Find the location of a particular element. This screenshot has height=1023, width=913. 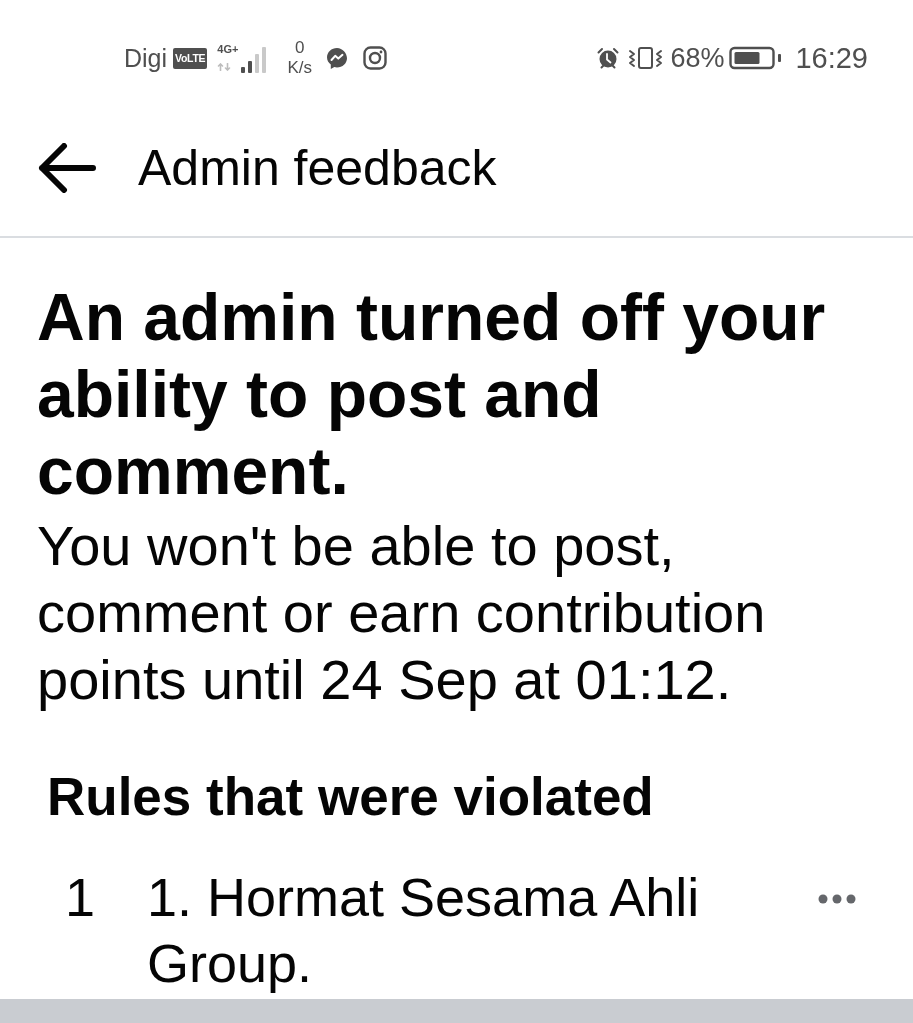

chat-bubble-icon is located at coordinates (336, 58).